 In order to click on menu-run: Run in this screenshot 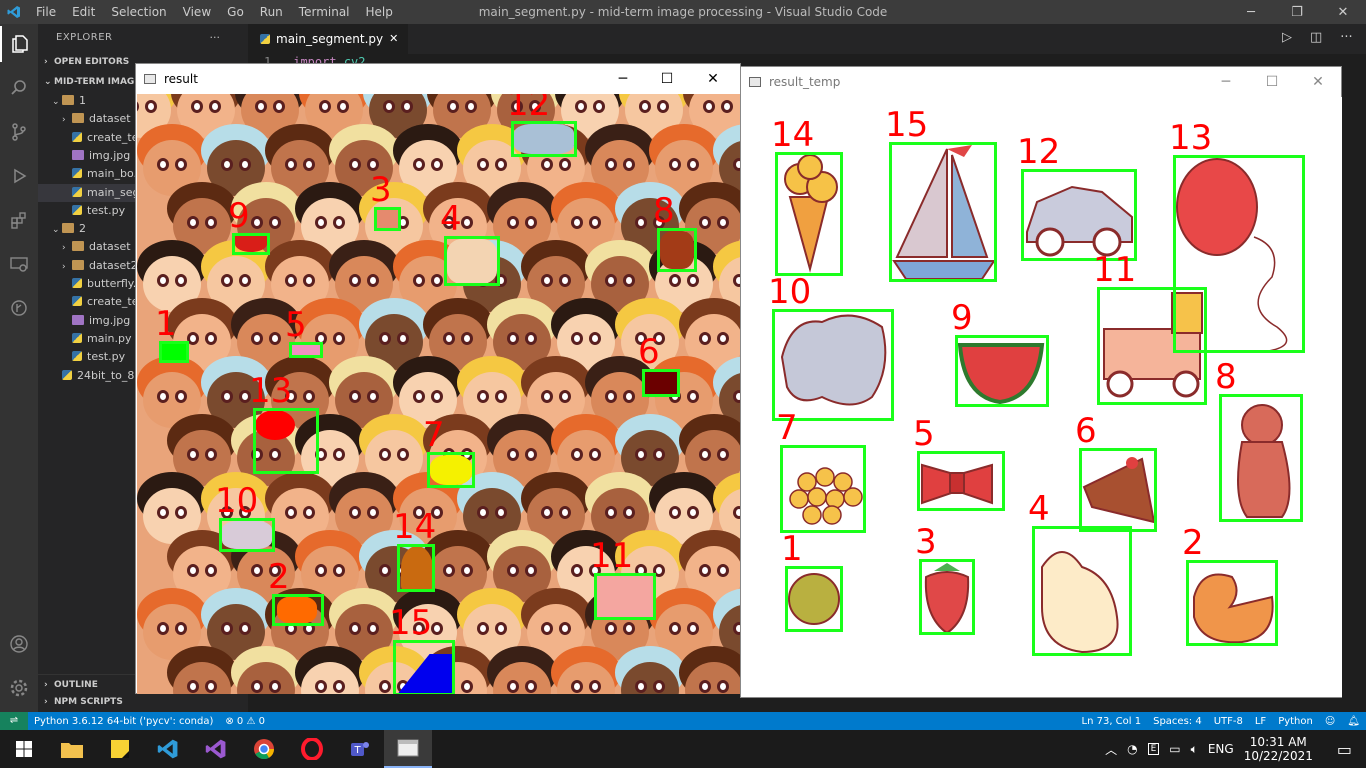, I will do `click(271, 12)`.